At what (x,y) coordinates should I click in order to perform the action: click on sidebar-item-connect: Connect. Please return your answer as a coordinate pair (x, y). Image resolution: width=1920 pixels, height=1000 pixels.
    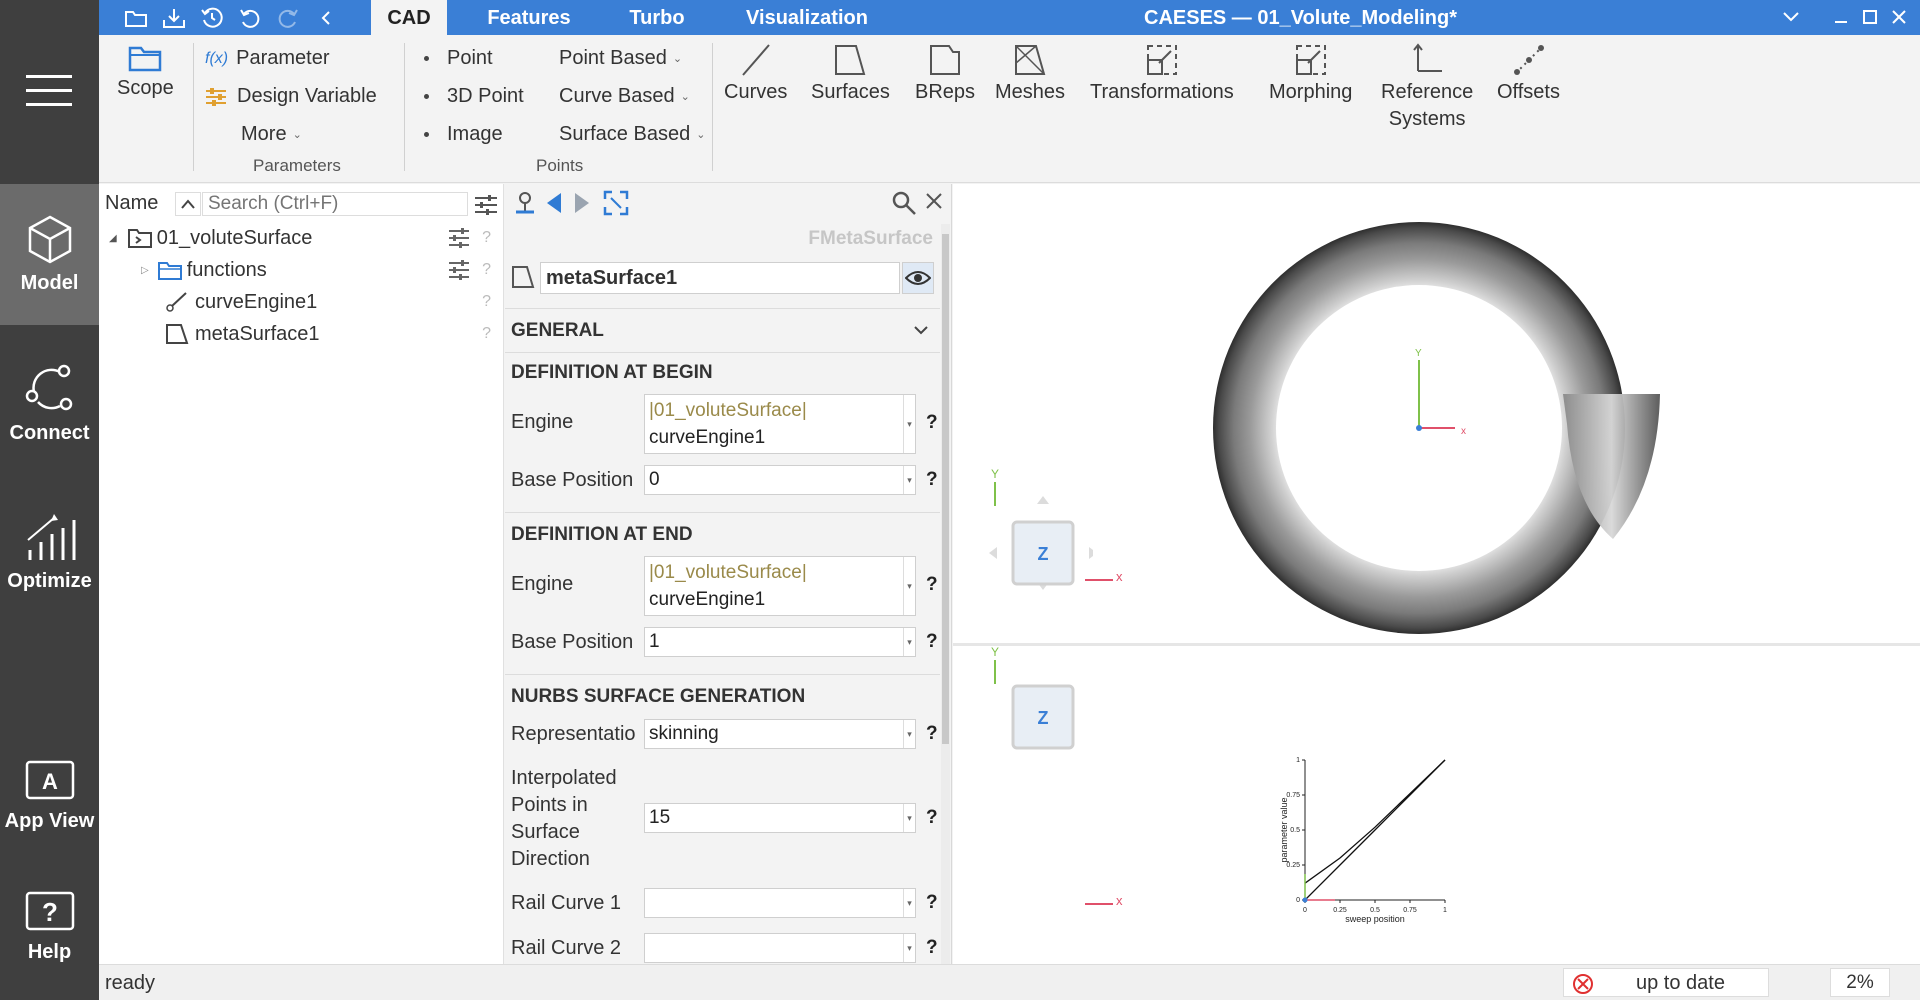
    Looking at the image, I should click on (49, 403).